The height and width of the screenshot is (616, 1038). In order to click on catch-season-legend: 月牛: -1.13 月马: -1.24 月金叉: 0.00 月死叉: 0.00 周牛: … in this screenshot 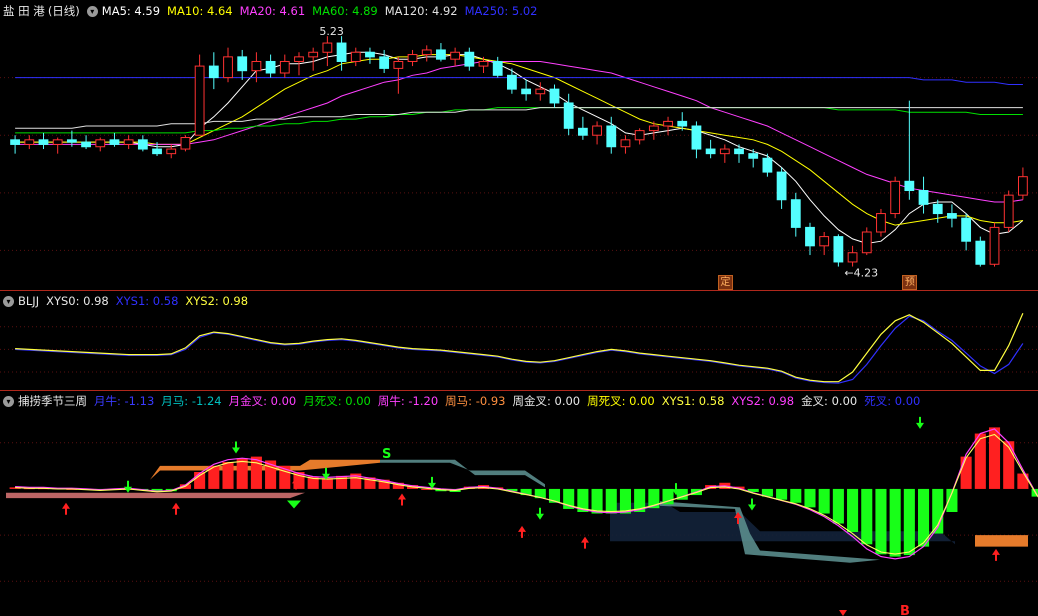, I will do `click(510, 401)`.